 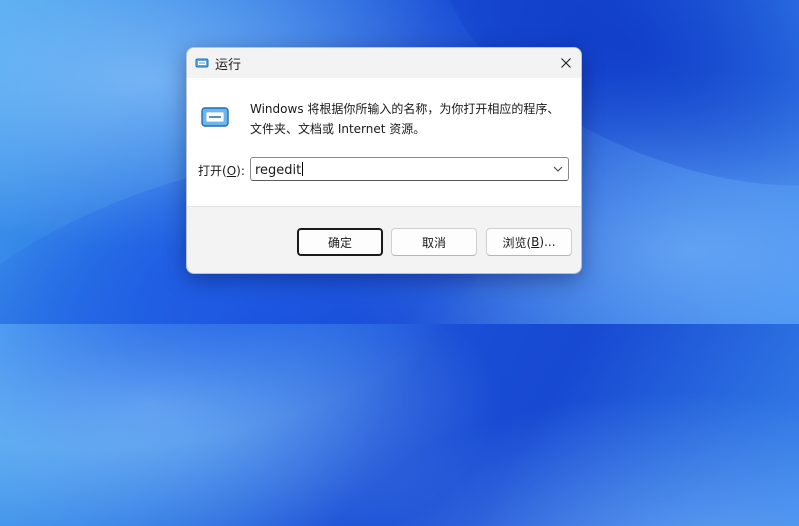 What do you see at coordinates (231, 171) in the screenshot?
I see `open-label-accesskey: O` at bounding box center [231, 171].